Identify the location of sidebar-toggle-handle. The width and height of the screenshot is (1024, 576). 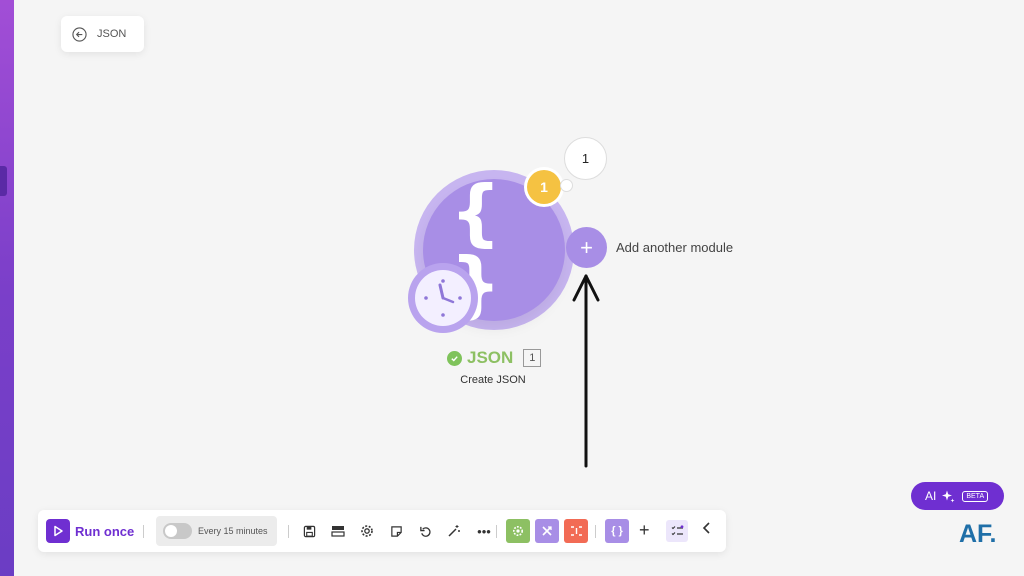
(3, 181).